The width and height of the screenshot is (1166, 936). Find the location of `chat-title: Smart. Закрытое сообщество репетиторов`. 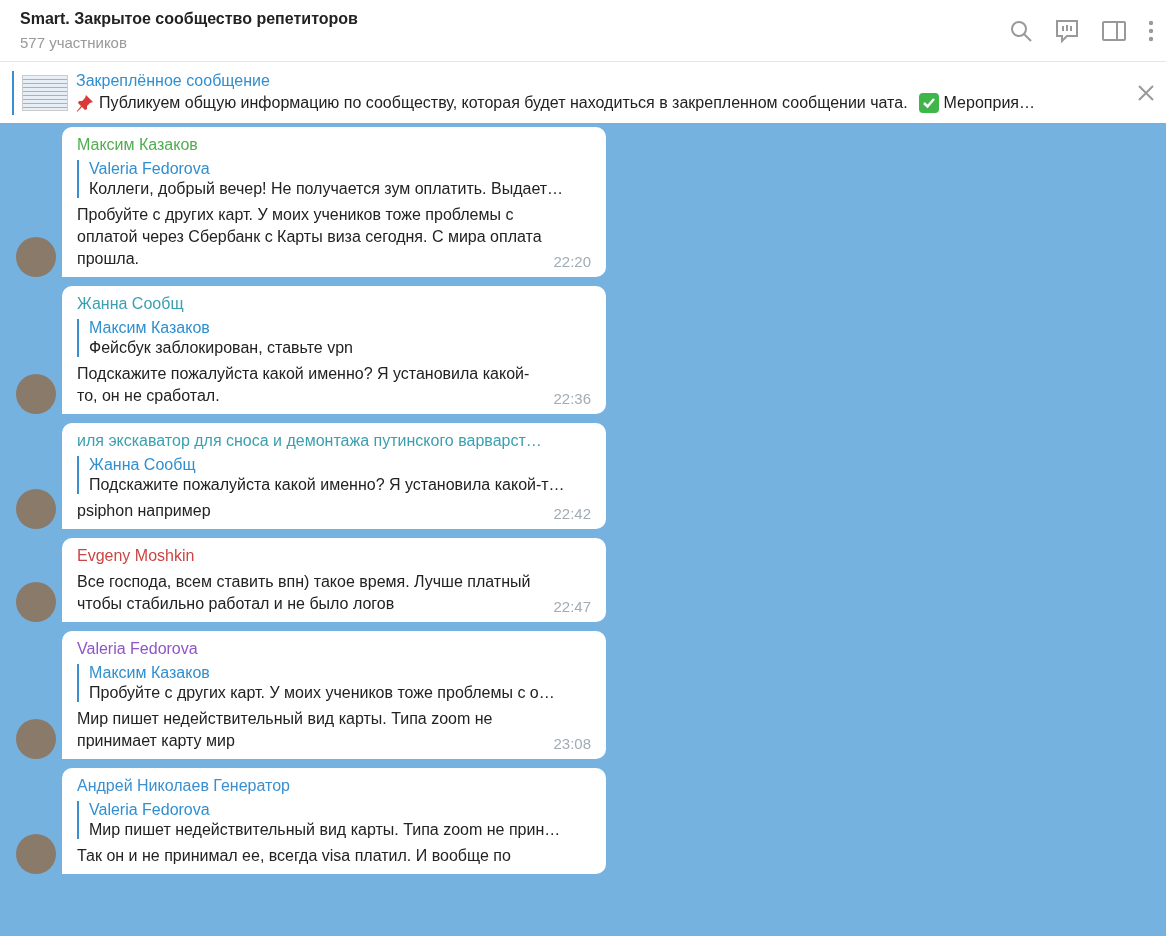

chat-title: Smart. Закрытое сообщество репетиторов is located at coordinates (189, 19).